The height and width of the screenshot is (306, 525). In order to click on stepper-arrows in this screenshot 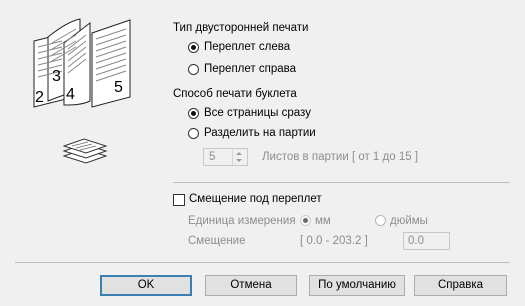, I will do `click(239, 157)`.